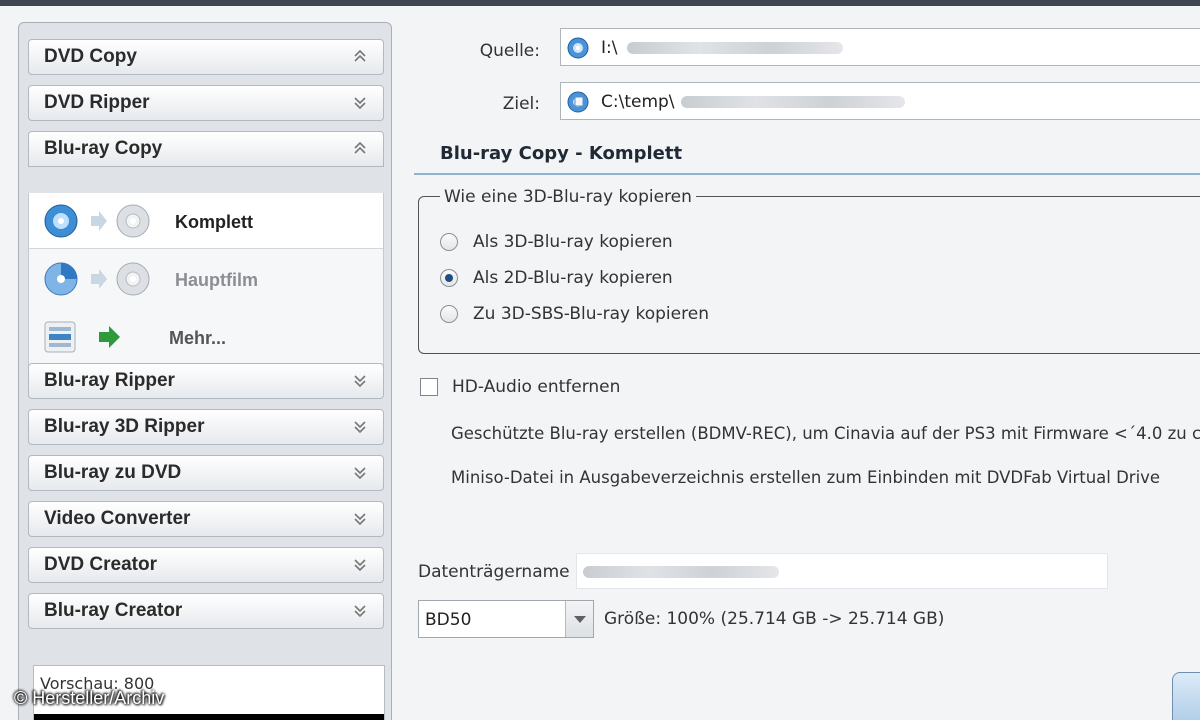 Image resolution: width=1200 pixels, height=720 pixels. Describe the element at coordinates (109, 380) in the screenshot. I see `section-label: Blu-ray Ripper` at that location.